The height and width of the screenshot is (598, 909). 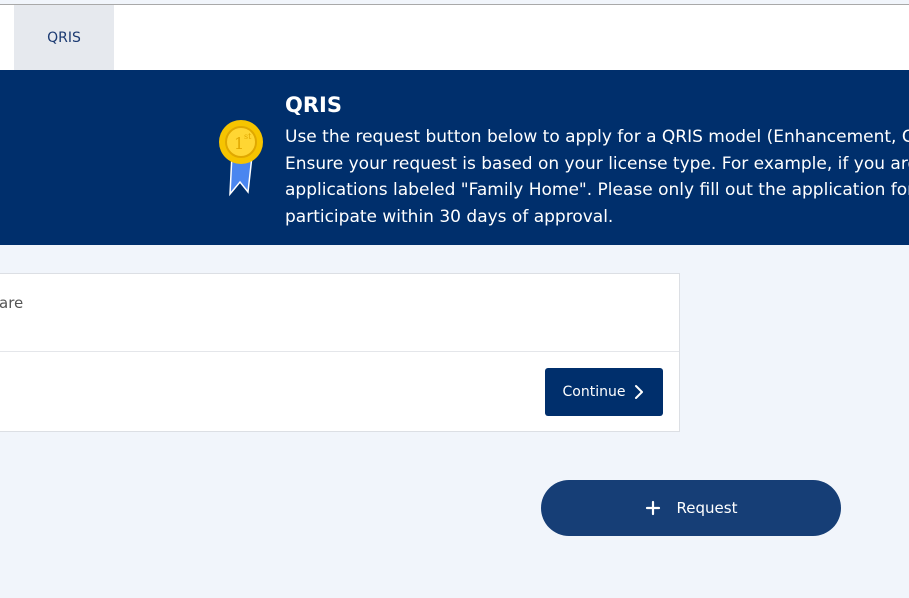 I want to click on banner-line: participate within 30 days of approval., so click(x=449, y=216).